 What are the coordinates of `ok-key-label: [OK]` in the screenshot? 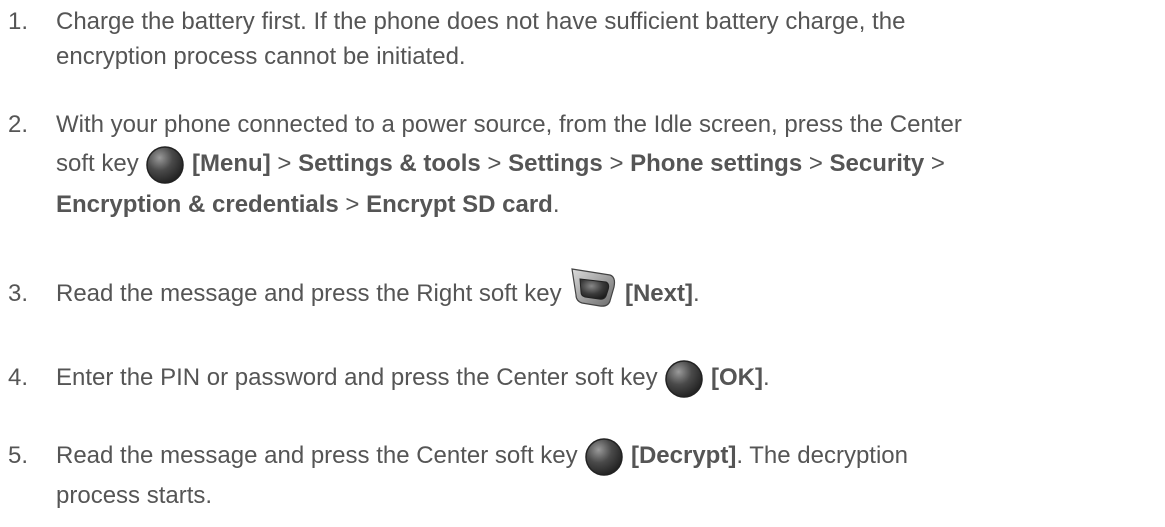 It's located at (736, 377).